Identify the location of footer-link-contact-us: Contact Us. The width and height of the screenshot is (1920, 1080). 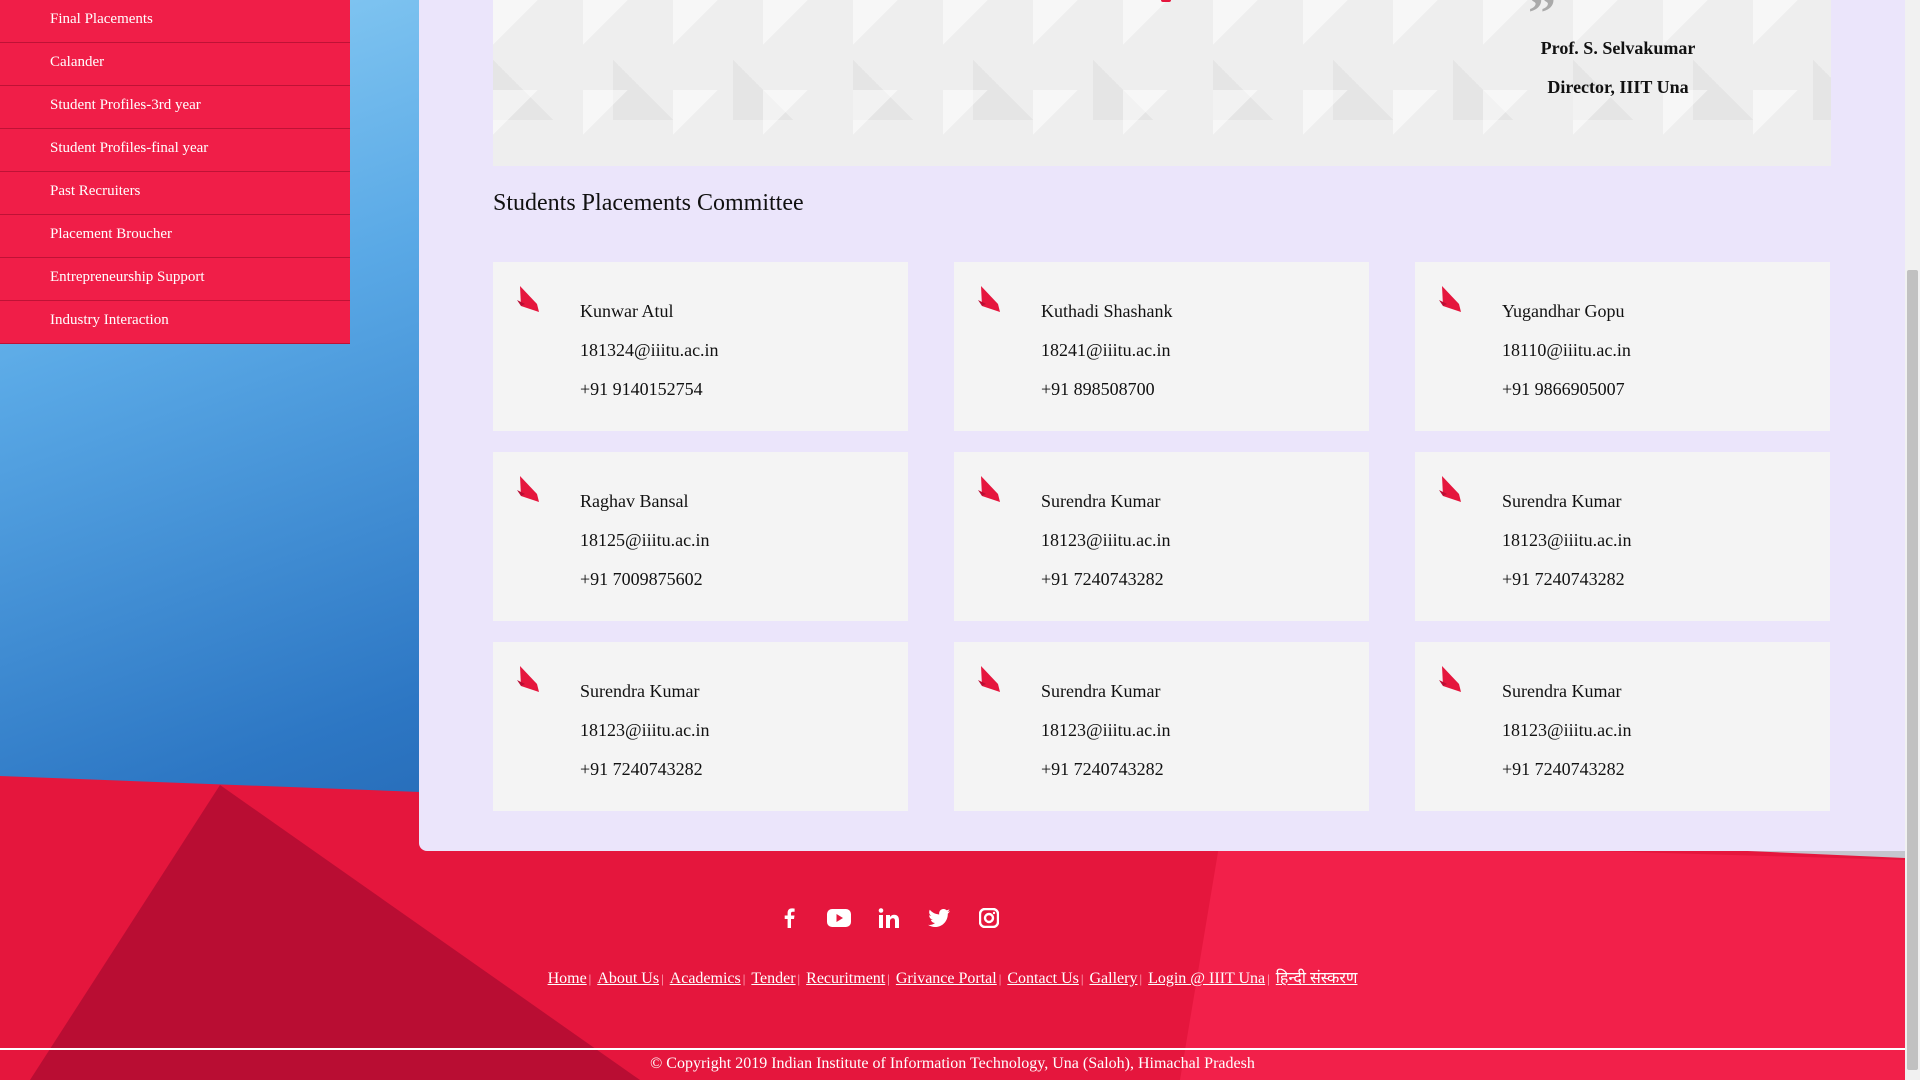
(1043, 978).